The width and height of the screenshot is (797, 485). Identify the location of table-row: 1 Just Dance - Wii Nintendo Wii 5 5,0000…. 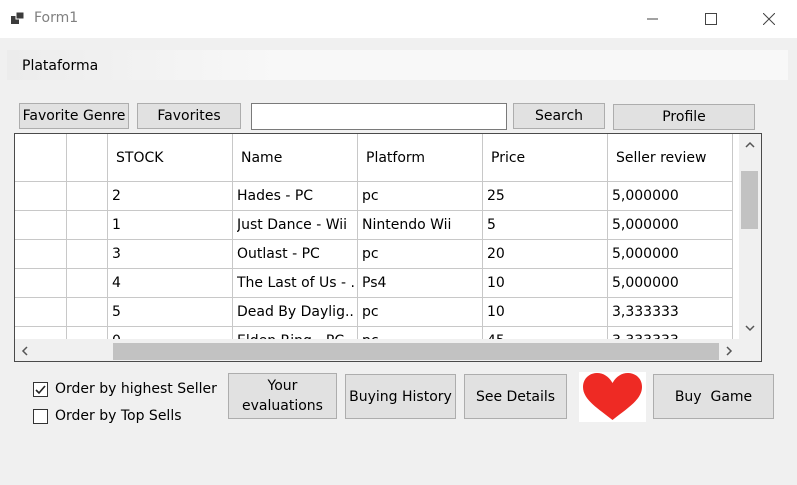
(374, 225).